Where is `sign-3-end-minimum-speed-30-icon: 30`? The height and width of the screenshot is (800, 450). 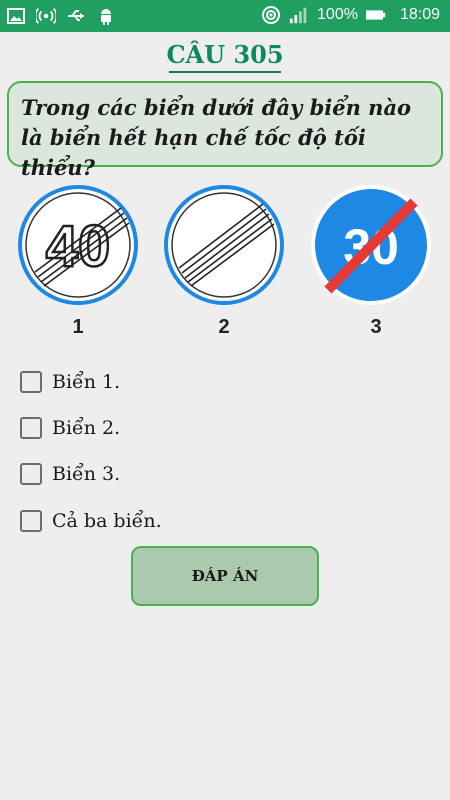 sign-3-end-minimum-speed-30-icon: 30 is located at coordinates (371, 245).